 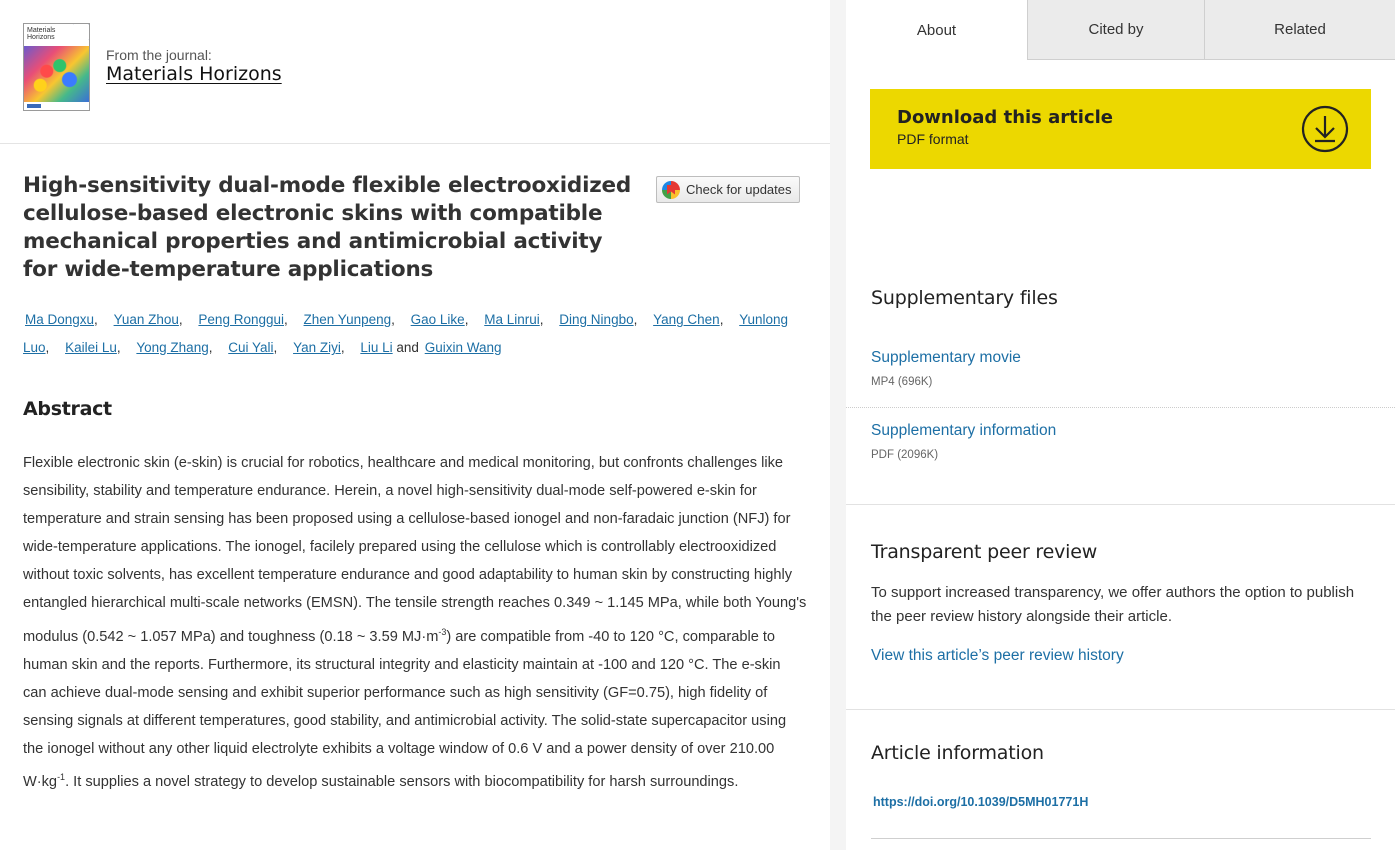 I want to click on check-for-updates-button: Check for updates, so click(x=728, y=189).